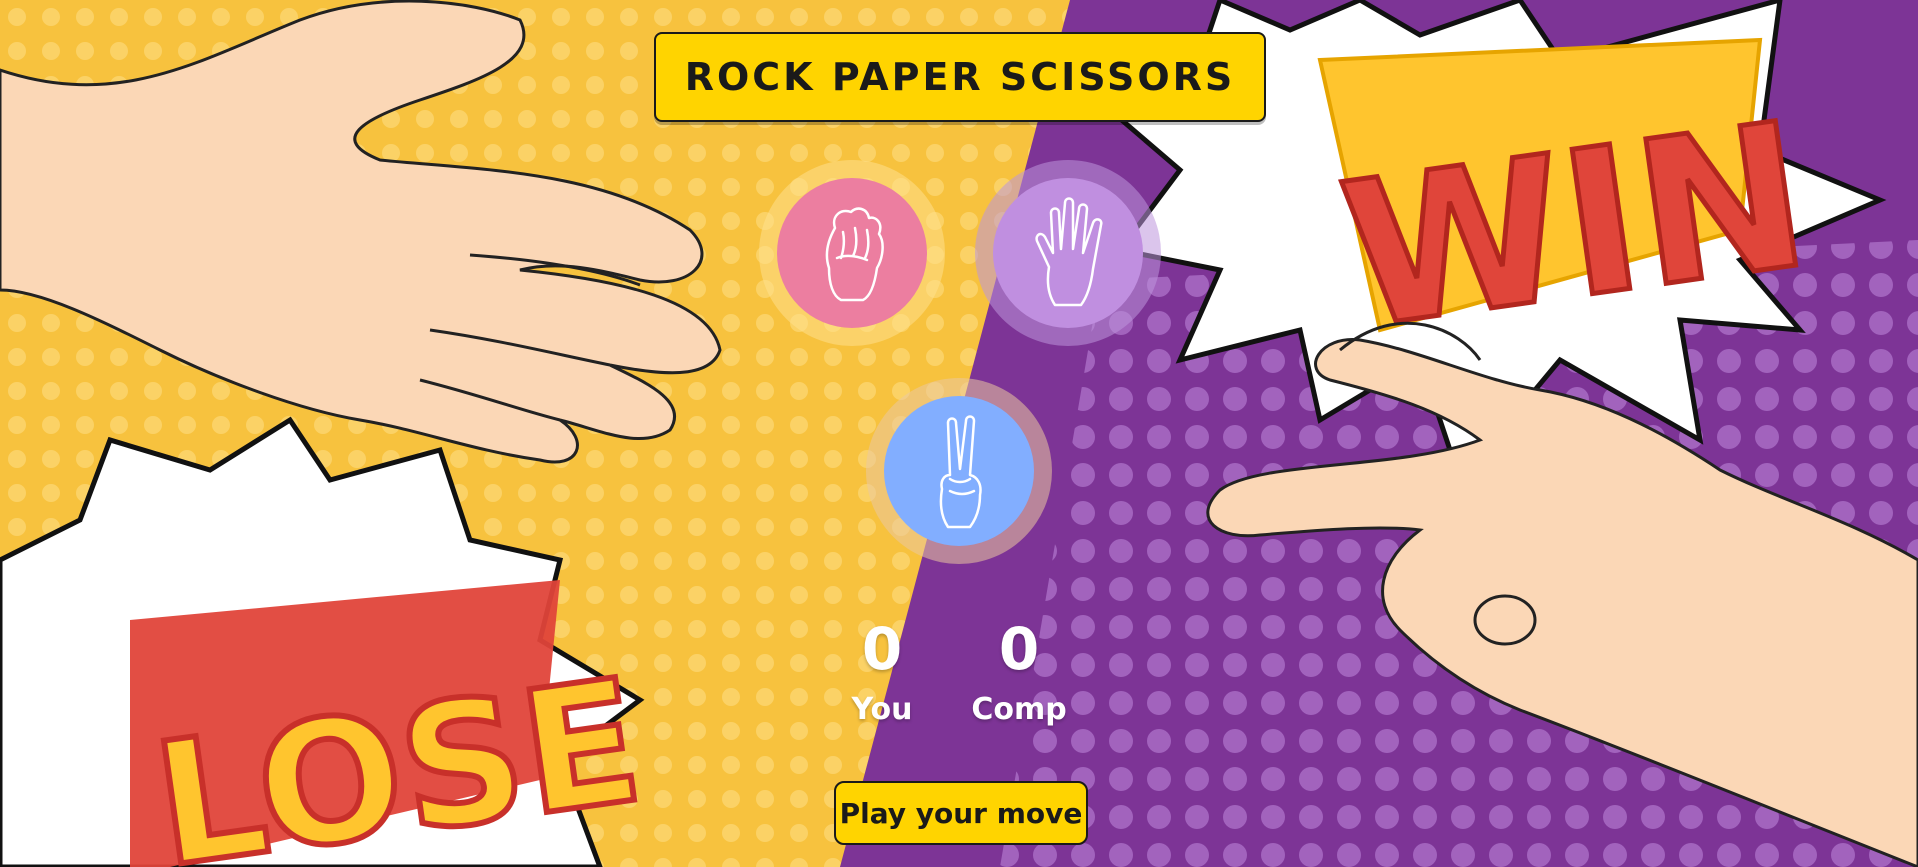 This screenshot has height=867, width=1918. Describe the element at coordinates (882, 649) in the screenshot. I see `user-score-value: 0` at that location.